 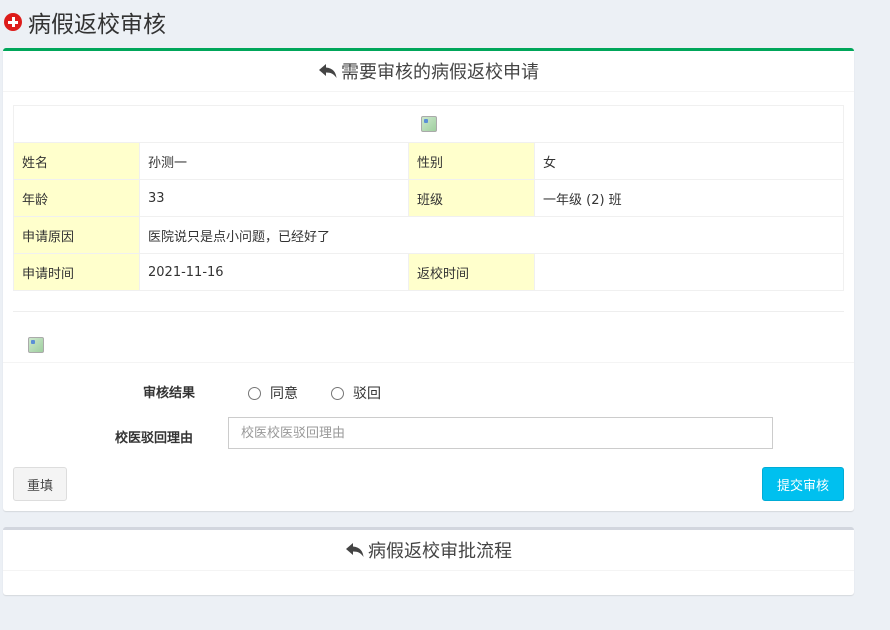 I want to click on return-time-value, so click(x=689, y=272).